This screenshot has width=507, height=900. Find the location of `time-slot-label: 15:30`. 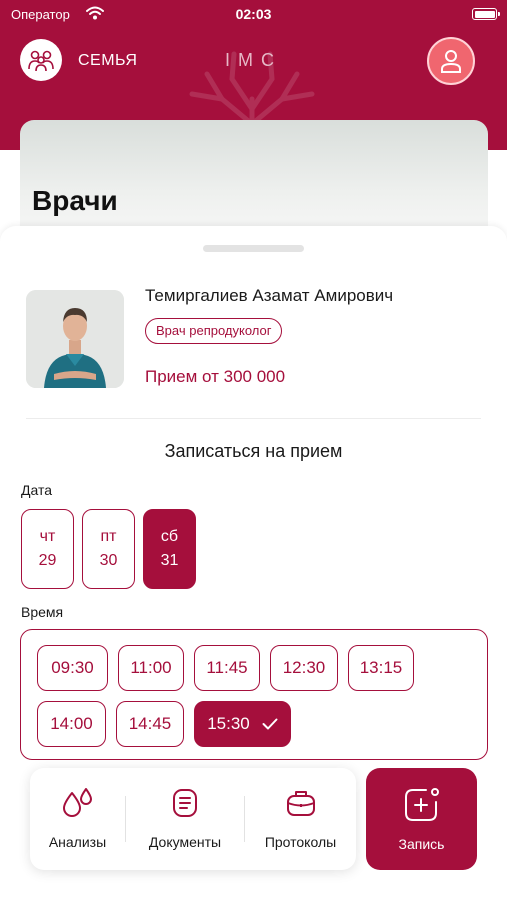

time-slot-label: 15:30 is located at coordinates (228, 723).